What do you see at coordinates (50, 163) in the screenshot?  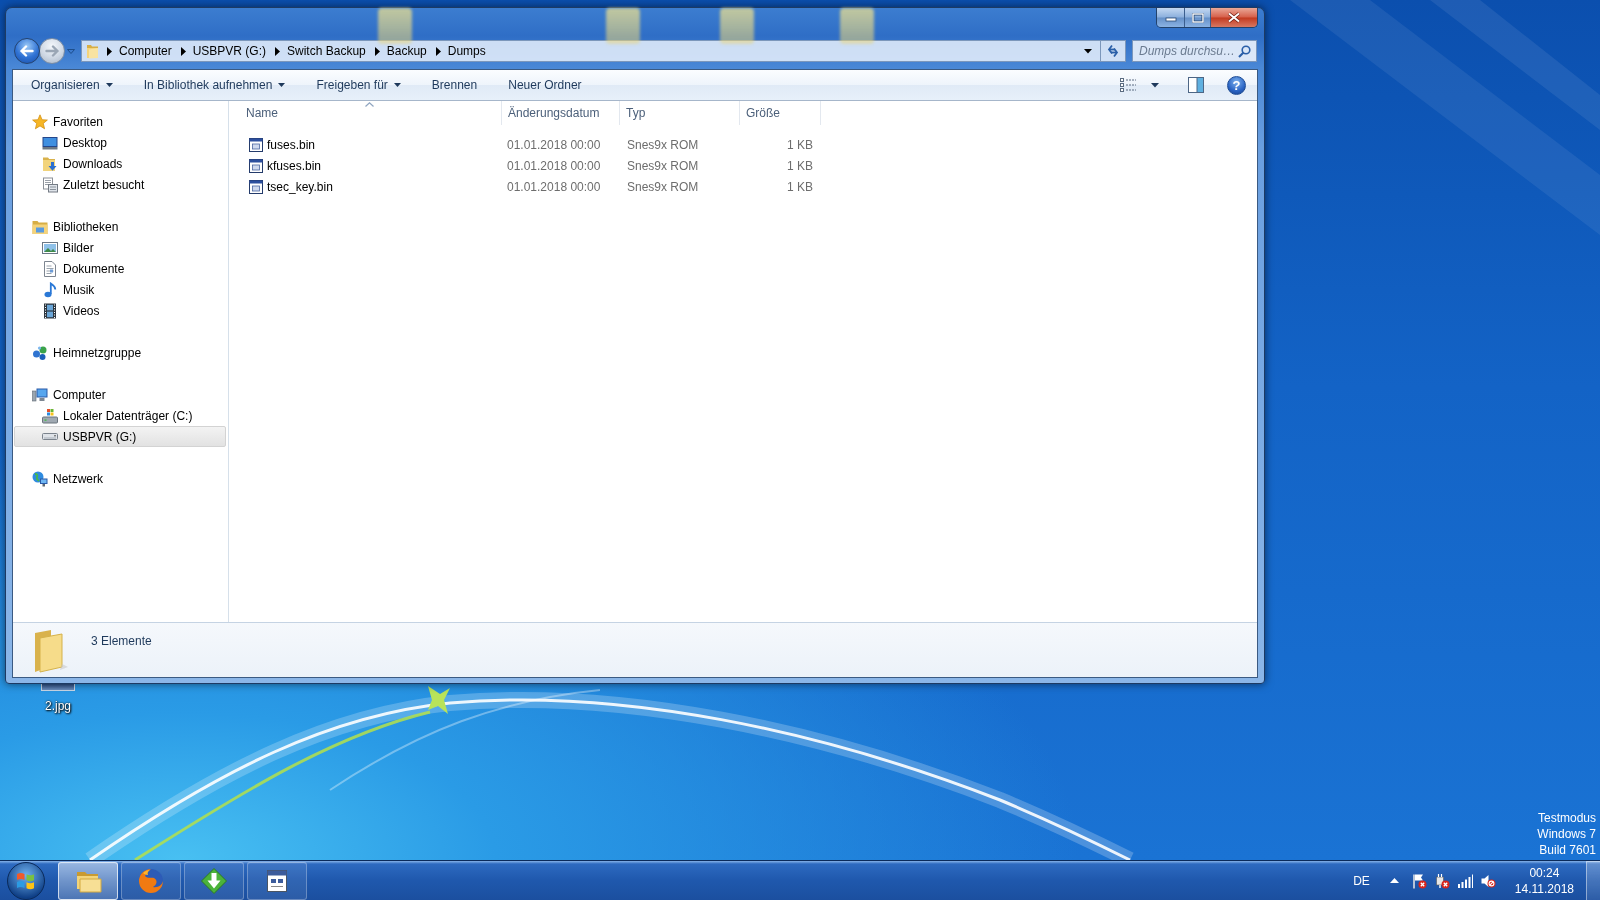 I see `download-folder-icon` at bounding box center [50, 163].